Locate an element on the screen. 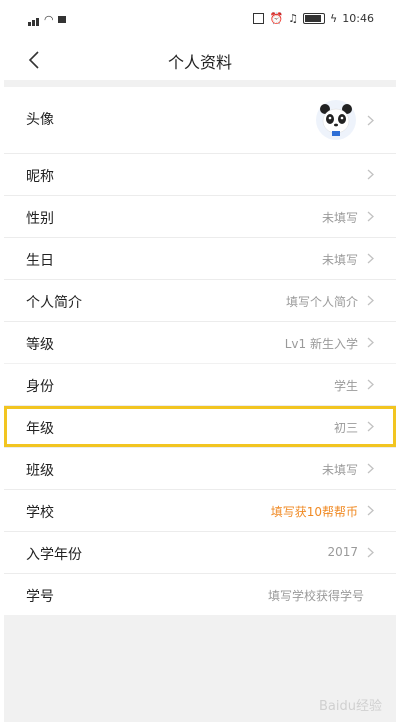 This screenshot has width=400, height=722. birthday-row: 生日 未填写 is located at coordinates (200, 258).